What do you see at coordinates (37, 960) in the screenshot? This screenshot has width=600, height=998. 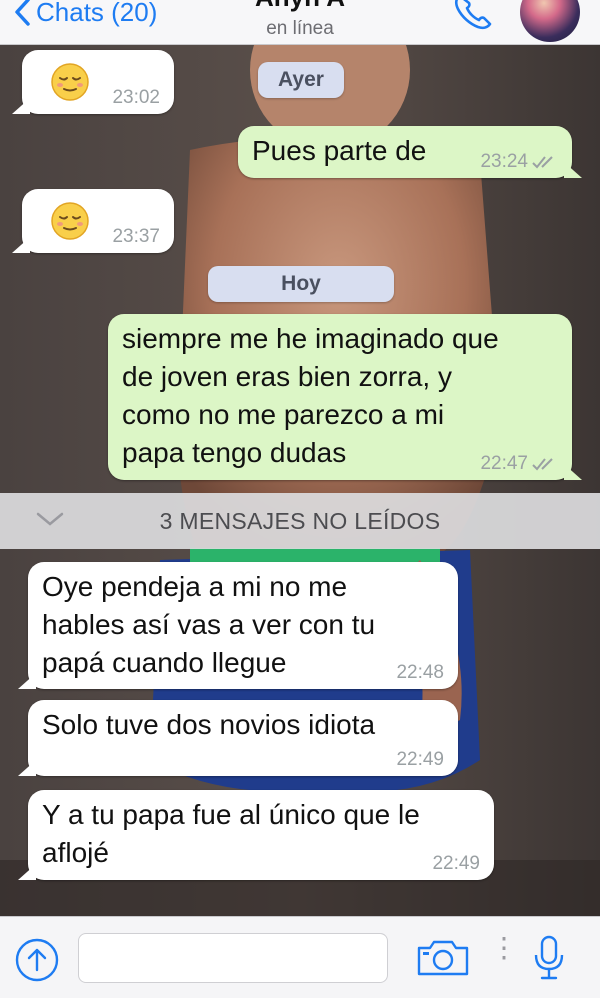 I see `upload-arrow-icon` at bounding box center [37, 960].